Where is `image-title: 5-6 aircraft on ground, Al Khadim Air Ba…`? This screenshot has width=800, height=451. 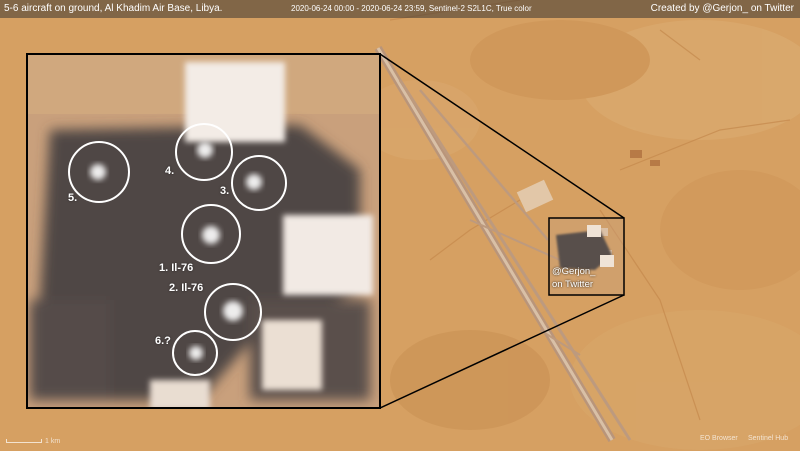
image-title: 5-6 aircraft on ground, Al Khadim Air Ba… is located at coordinates (113, 8).